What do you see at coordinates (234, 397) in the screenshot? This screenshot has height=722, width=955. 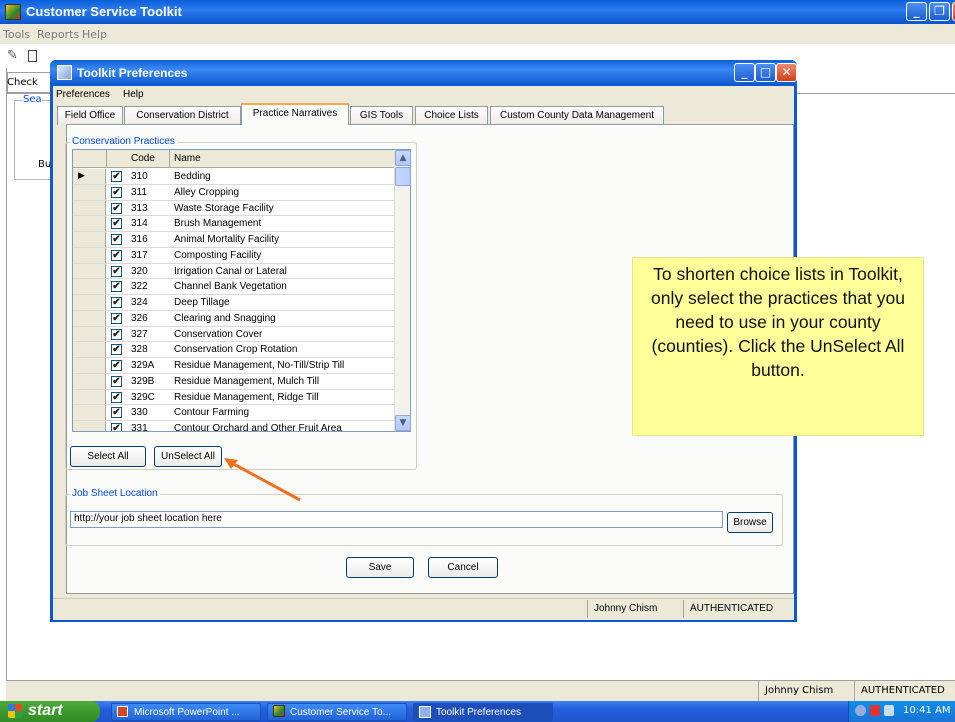 I see `table-row: ✔ 329C Residue Management, Ridge Till` at bounding box center [234, 397].